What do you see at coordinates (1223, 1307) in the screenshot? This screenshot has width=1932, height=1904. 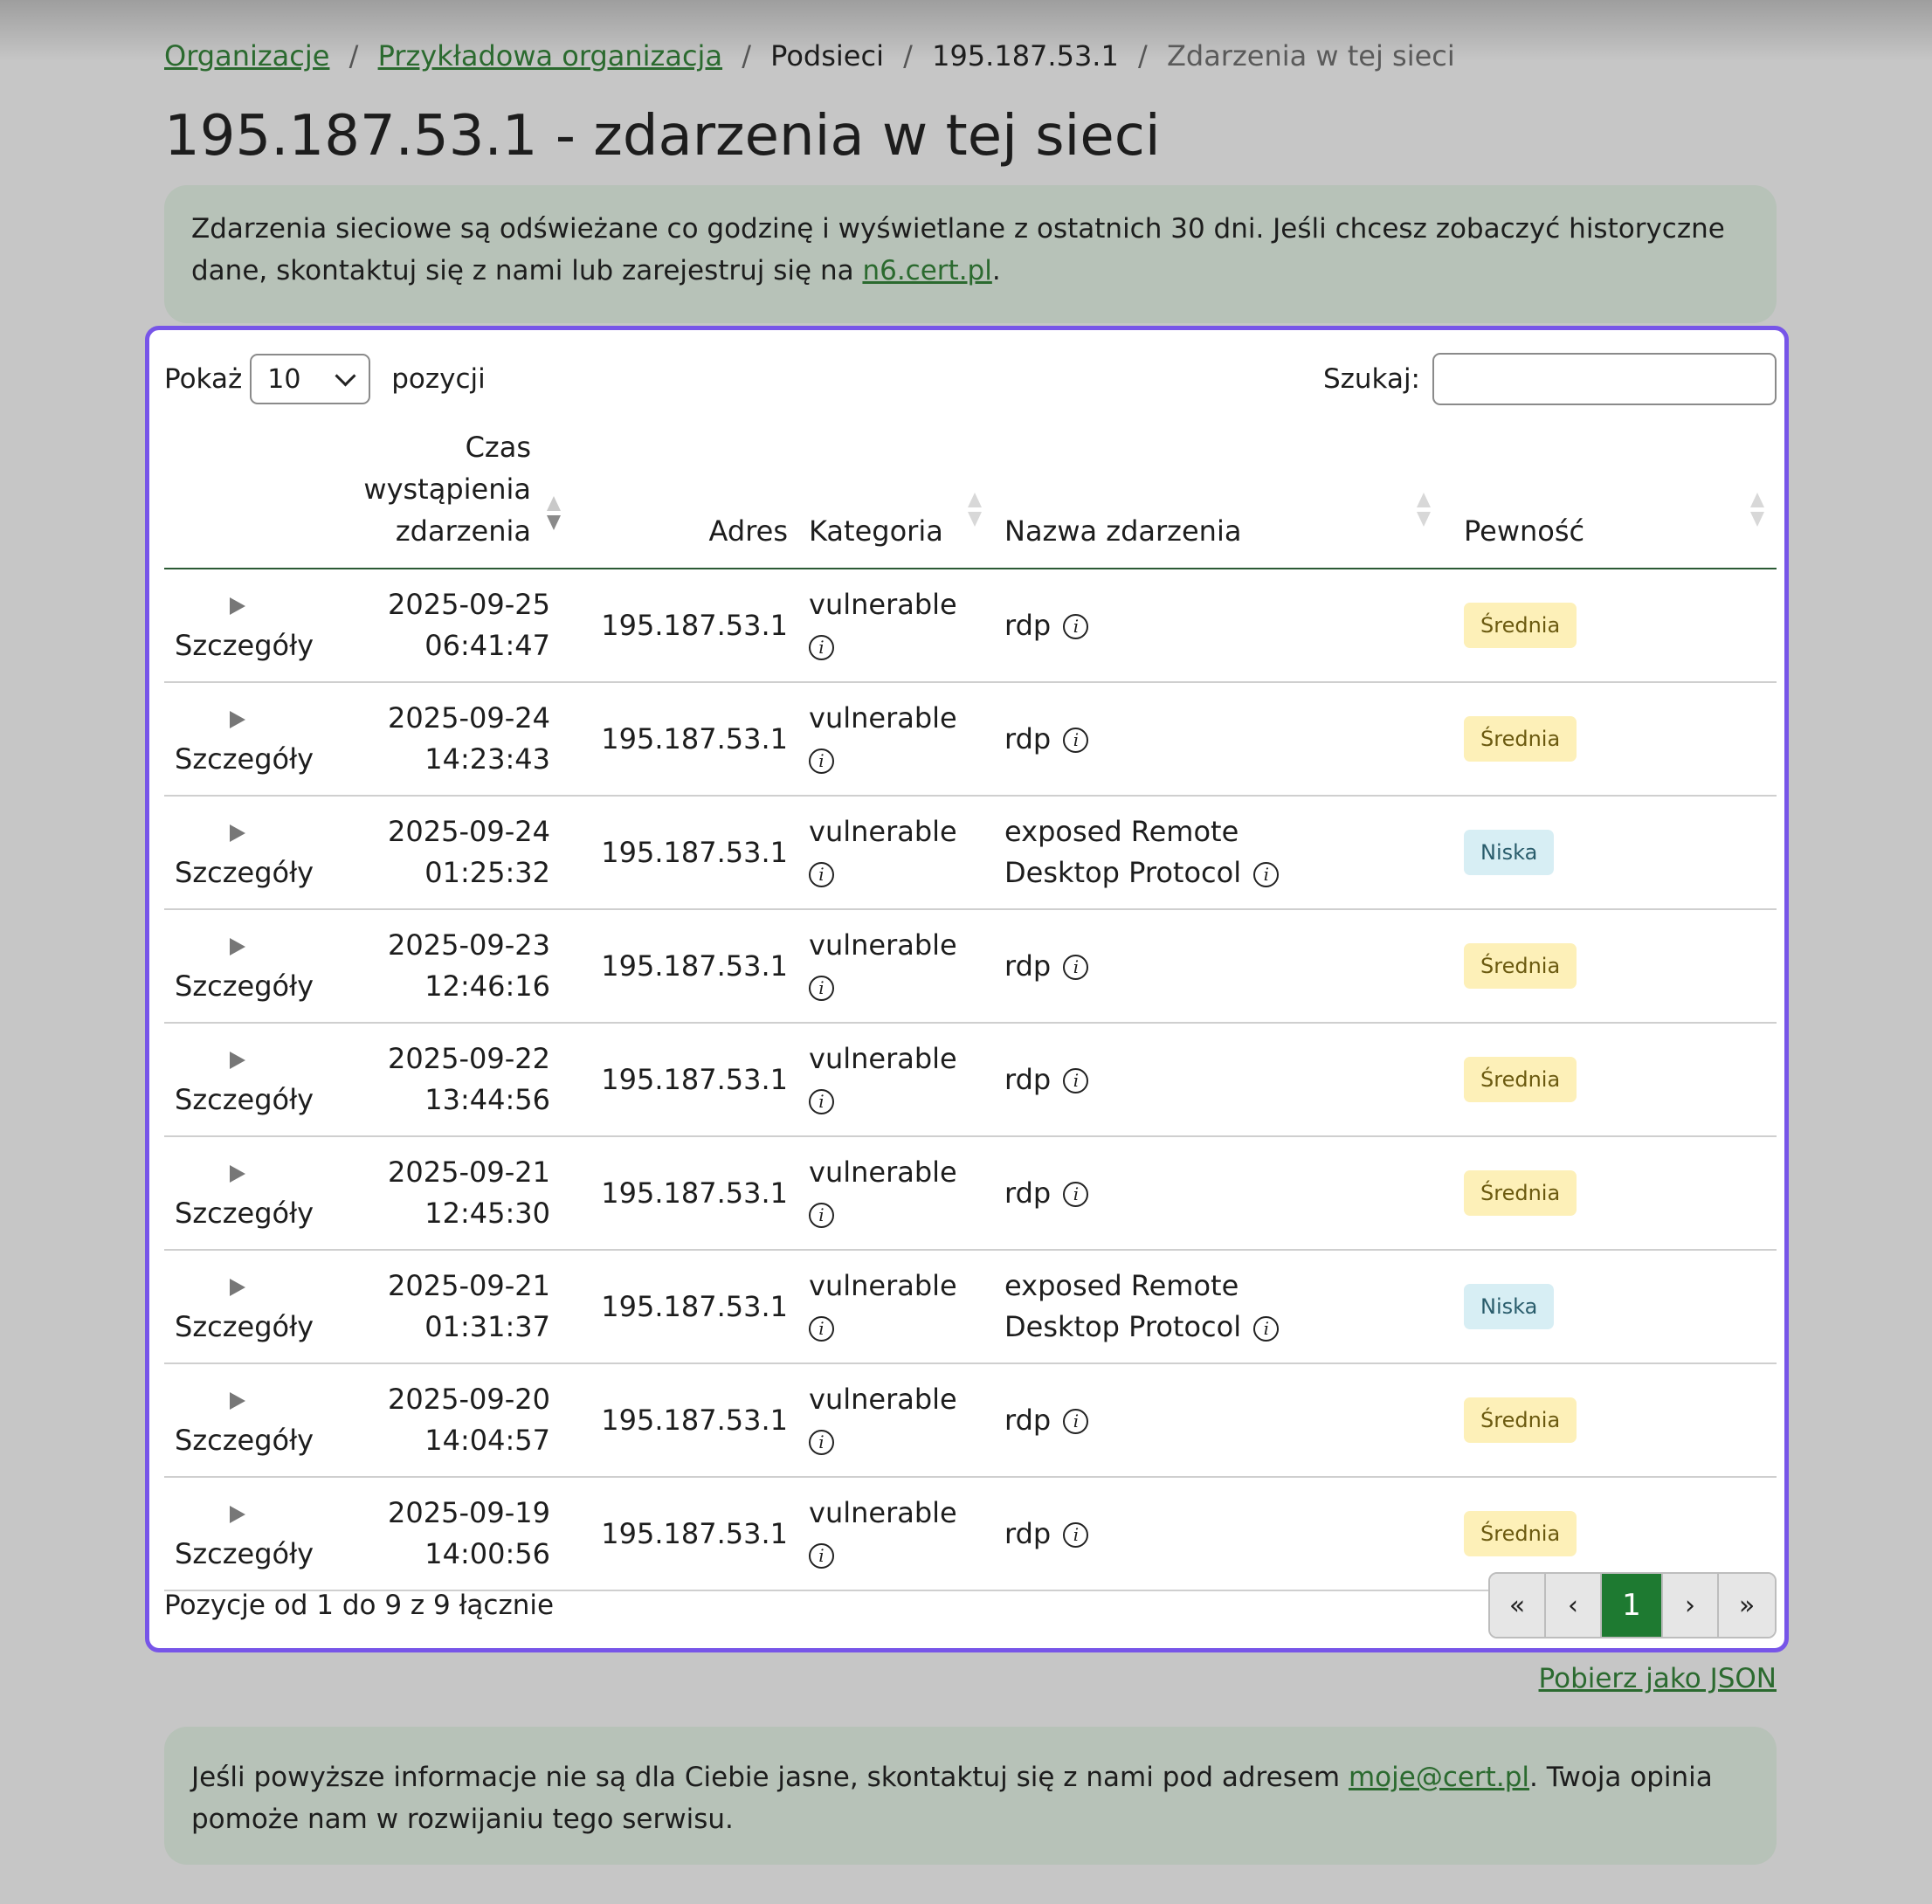 I see `event-name-cell: exposed Remote Desktop Protocol i` at bounding box center [1223, 1307].